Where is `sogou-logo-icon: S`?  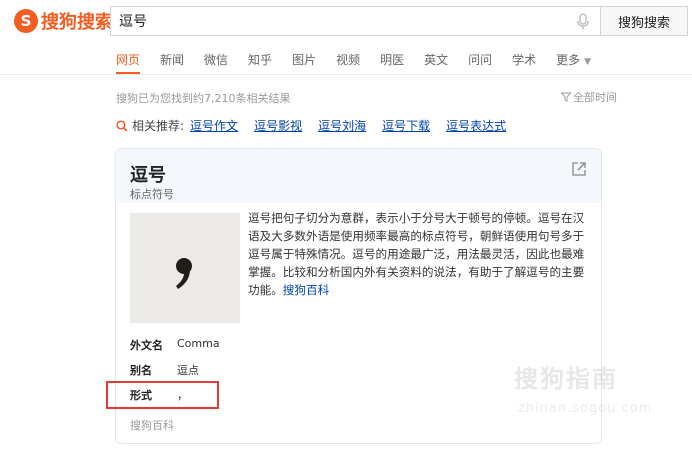 sogou-logo-icon: S is located at coordinates (26, 21).